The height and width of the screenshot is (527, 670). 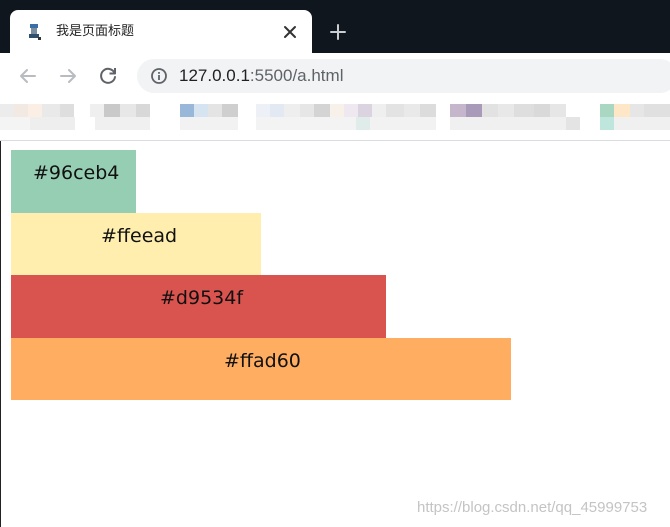 I want to click on color-box: #ffad60, so click(x=261, y=369).